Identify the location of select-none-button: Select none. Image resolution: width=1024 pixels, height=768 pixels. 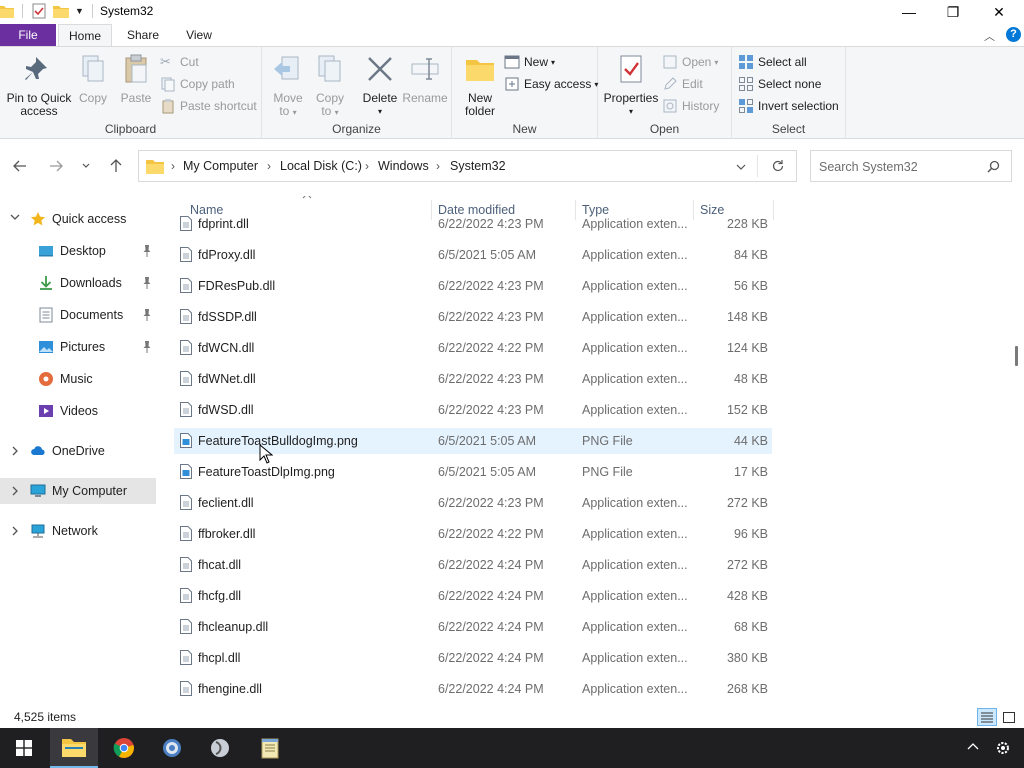
(779, 84).